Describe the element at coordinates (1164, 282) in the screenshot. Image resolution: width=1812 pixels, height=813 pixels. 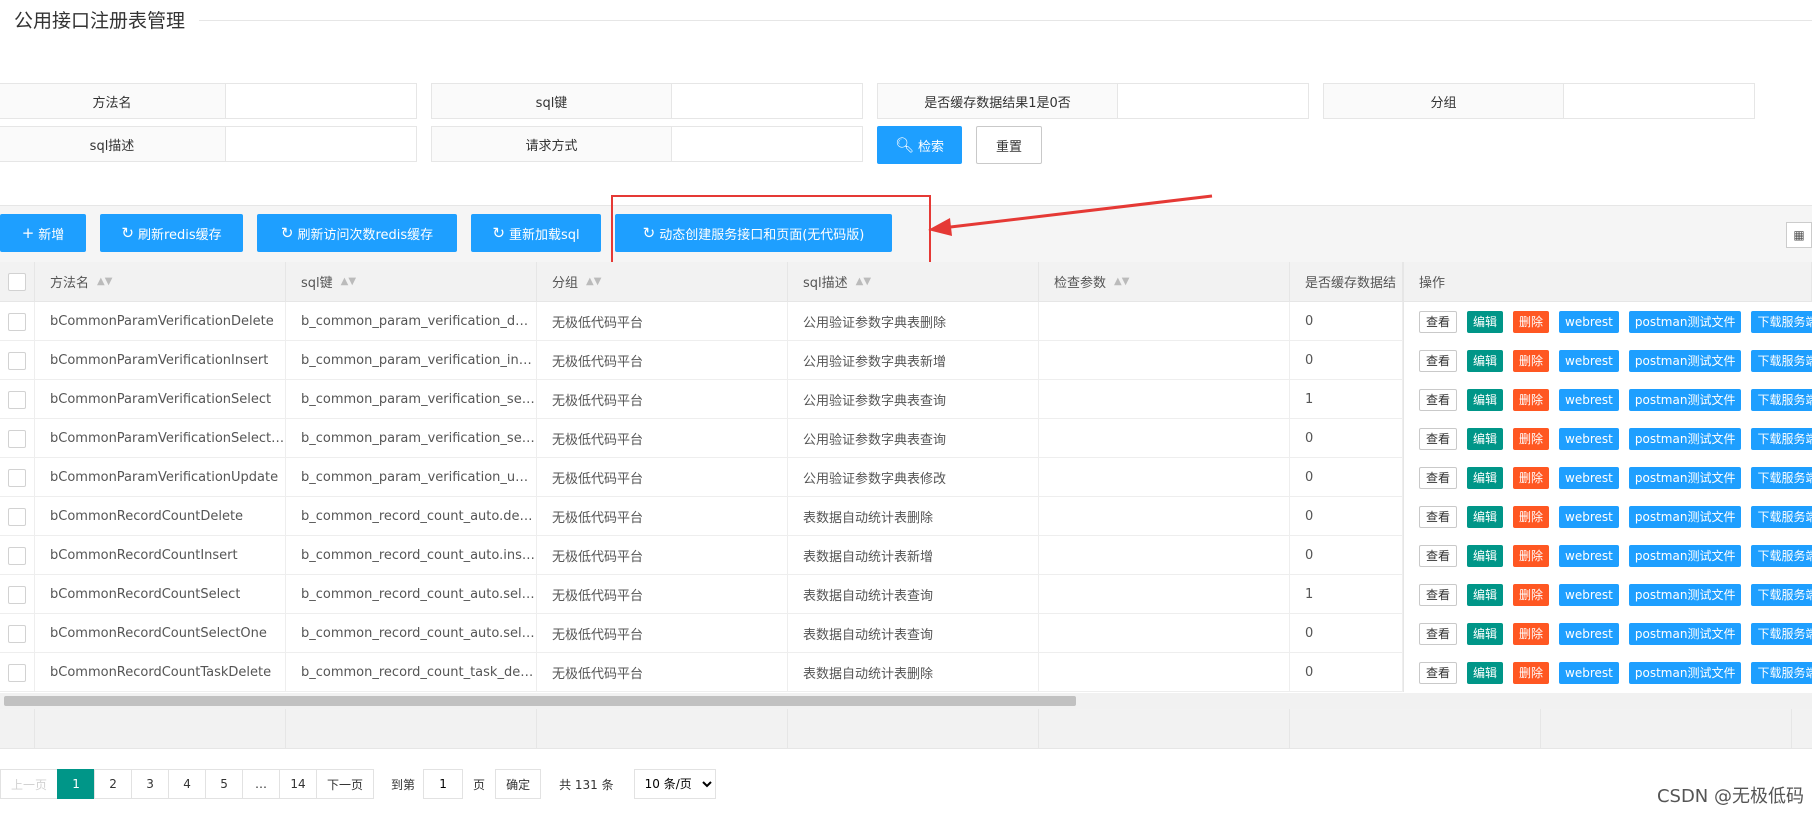
I see `header-check: 检查参数 ▲▼` at that location.